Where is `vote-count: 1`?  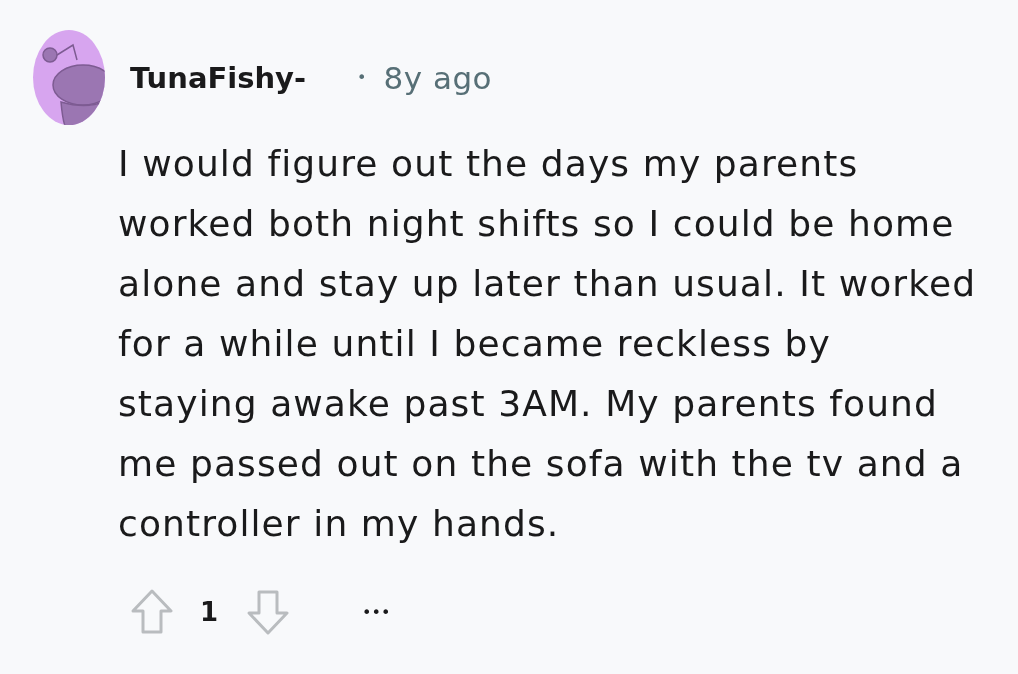 vote-count: 1 is located at coordinates (209, 612).